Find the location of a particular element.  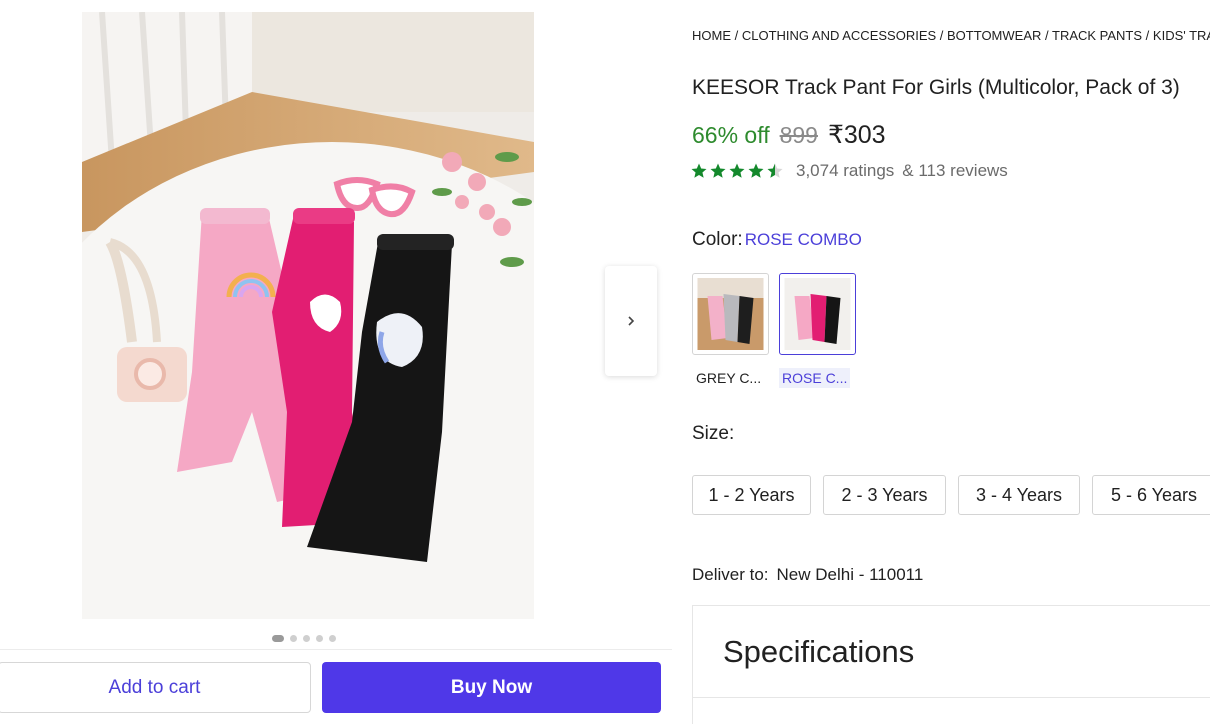

add-to-cart-button: Add to cart is located at coordinates (155, 687).